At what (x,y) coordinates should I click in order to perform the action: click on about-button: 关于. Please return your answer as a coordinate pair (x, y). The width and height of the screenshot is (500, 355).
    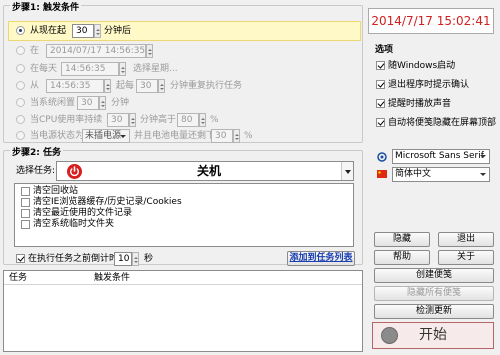
    Looking at the image, I should click on (466, 257).